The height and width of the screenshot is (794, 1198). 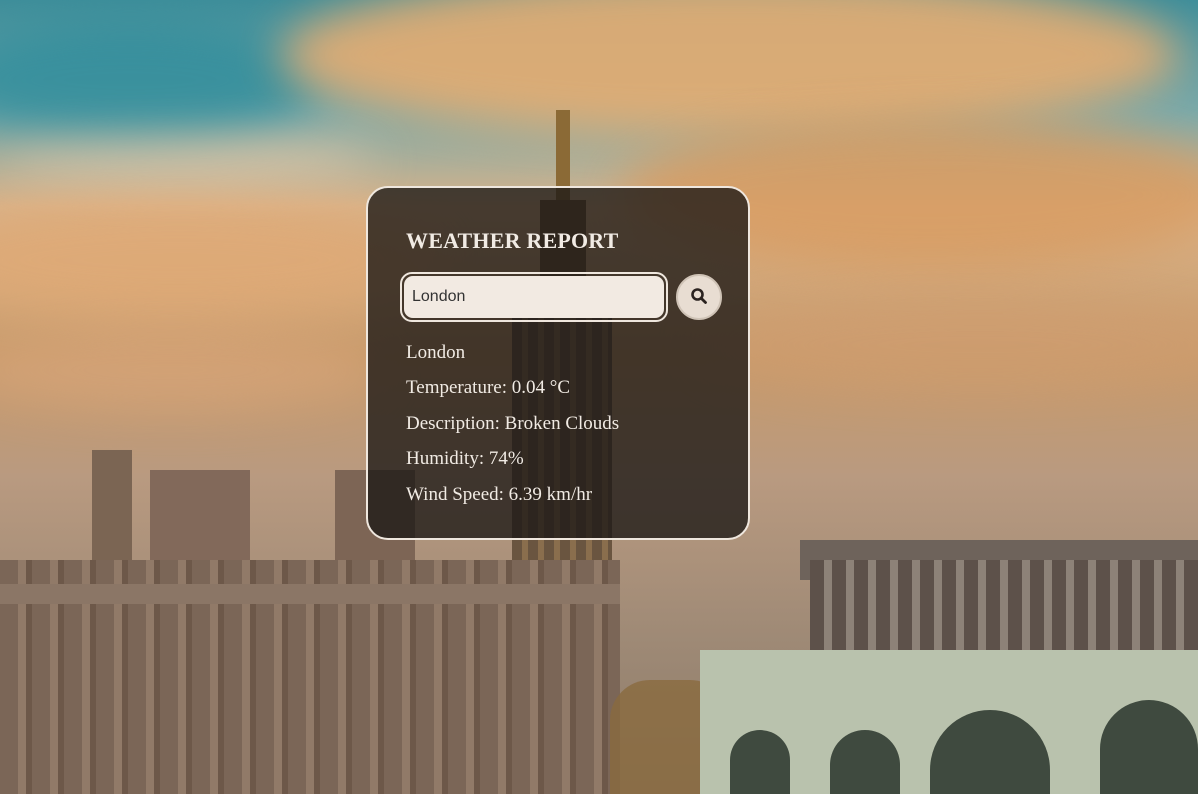 What do you see at coordinates (499, 494) in the screenshot?
I see `wind-speed-text: Wind Speed: 6.39 km/hr` at bounding box center [499, 494].